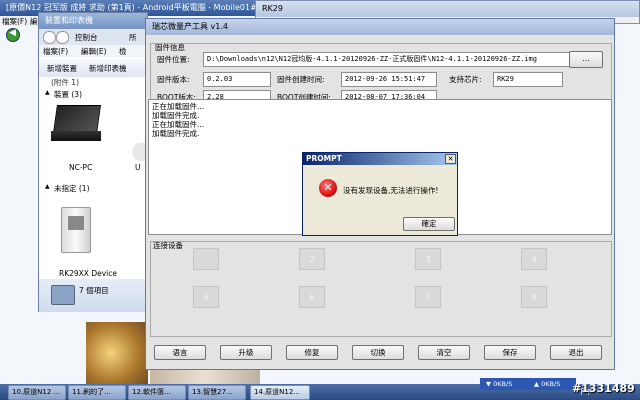  What do you see at coordinates (528, 79) in the screenshot?
I see `chip-field: RK29` at bounding box center [528, 79].